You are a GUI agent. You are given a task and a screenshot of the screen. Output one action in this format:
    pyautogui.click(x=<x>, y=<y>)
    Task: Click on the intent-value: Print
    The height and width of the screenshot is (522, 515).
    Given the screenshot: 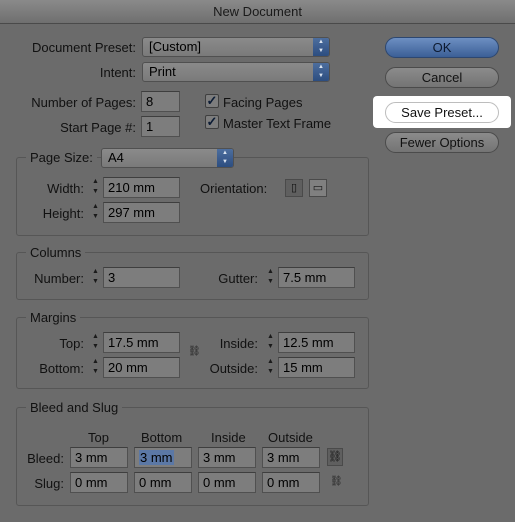 What is the action you would take?
    pyautogui.click(x=162, y=71)
    